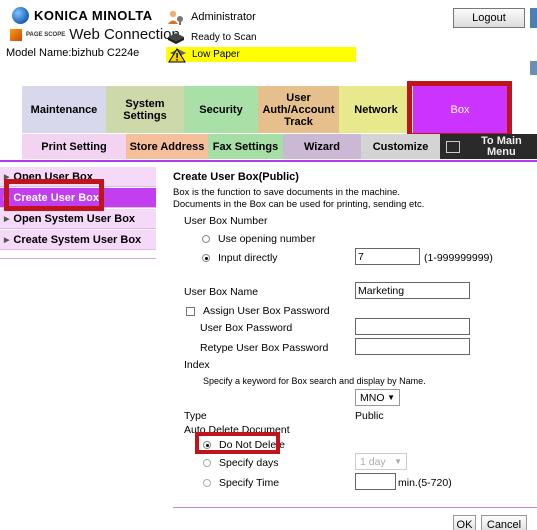 This screenshot has height=530, width=537. I want to click on time-input, so click(375, 481).